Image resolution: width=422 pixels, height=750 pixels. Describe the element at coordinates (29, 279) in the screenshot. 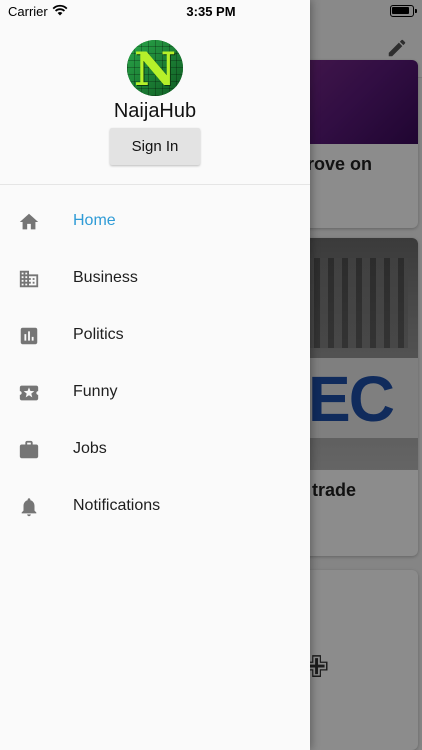

I see `building-icon` at that location.